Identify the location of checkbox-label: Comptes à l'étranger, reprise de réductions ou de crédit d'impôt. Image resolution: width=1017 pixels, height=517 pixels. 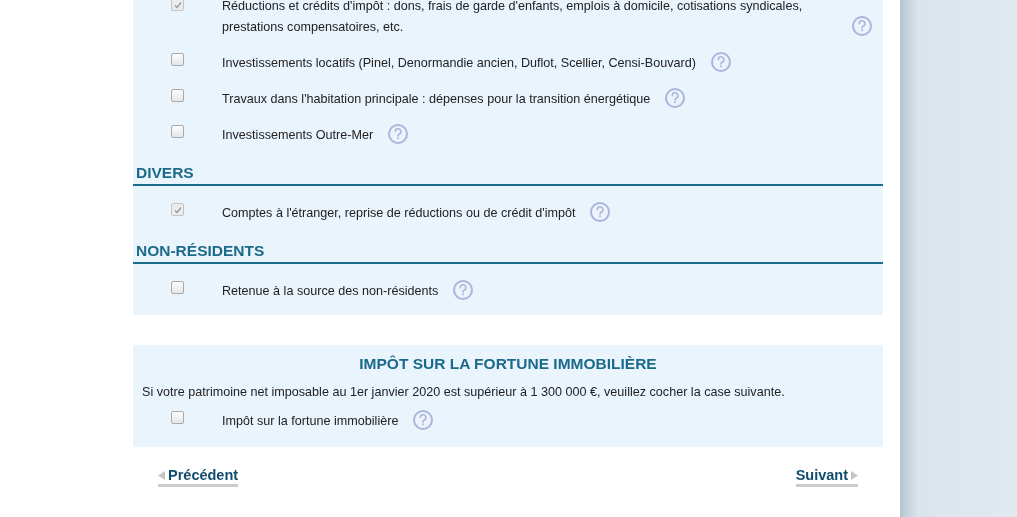
(399, 213).